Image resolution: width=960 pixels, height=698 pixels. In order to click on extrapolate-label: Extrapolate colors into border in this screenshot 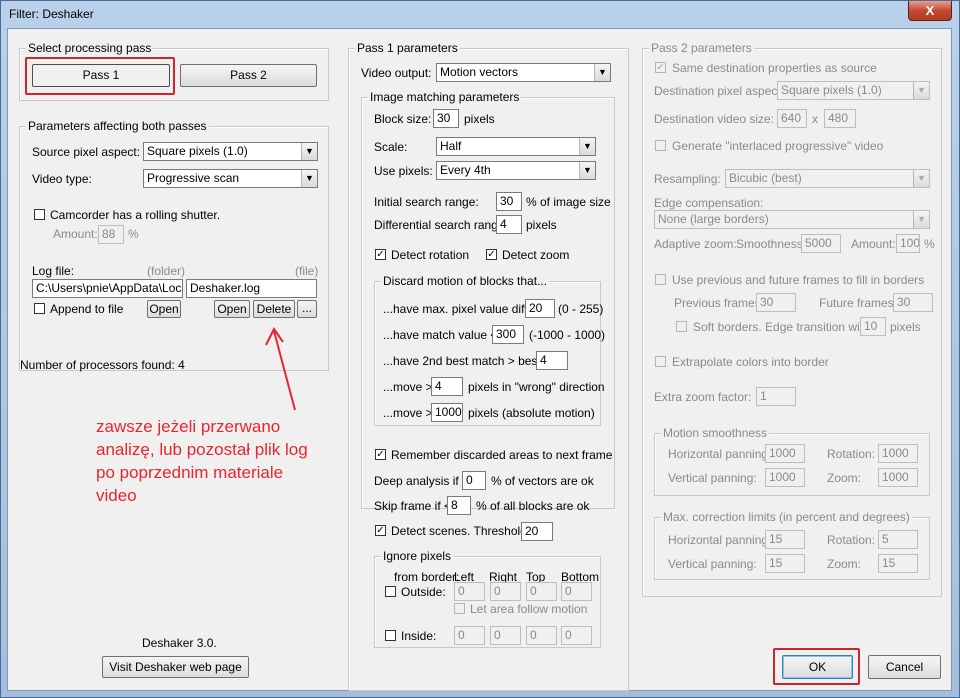, I will do `click(750, 362)`.